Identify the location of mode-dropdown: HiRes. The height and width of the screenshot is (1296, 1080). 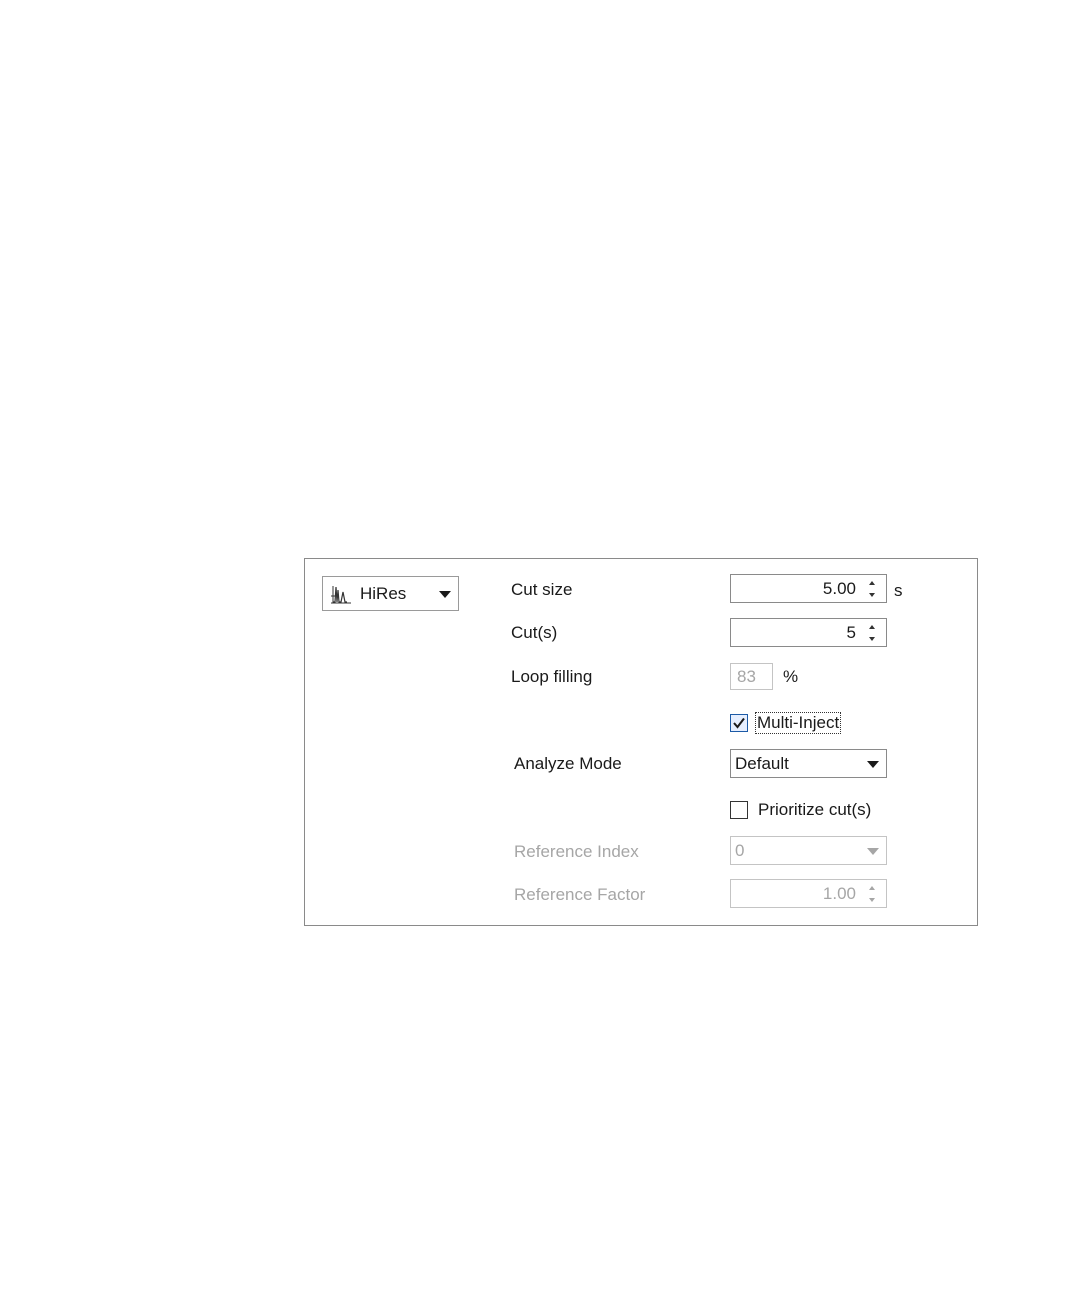
(390, 593).